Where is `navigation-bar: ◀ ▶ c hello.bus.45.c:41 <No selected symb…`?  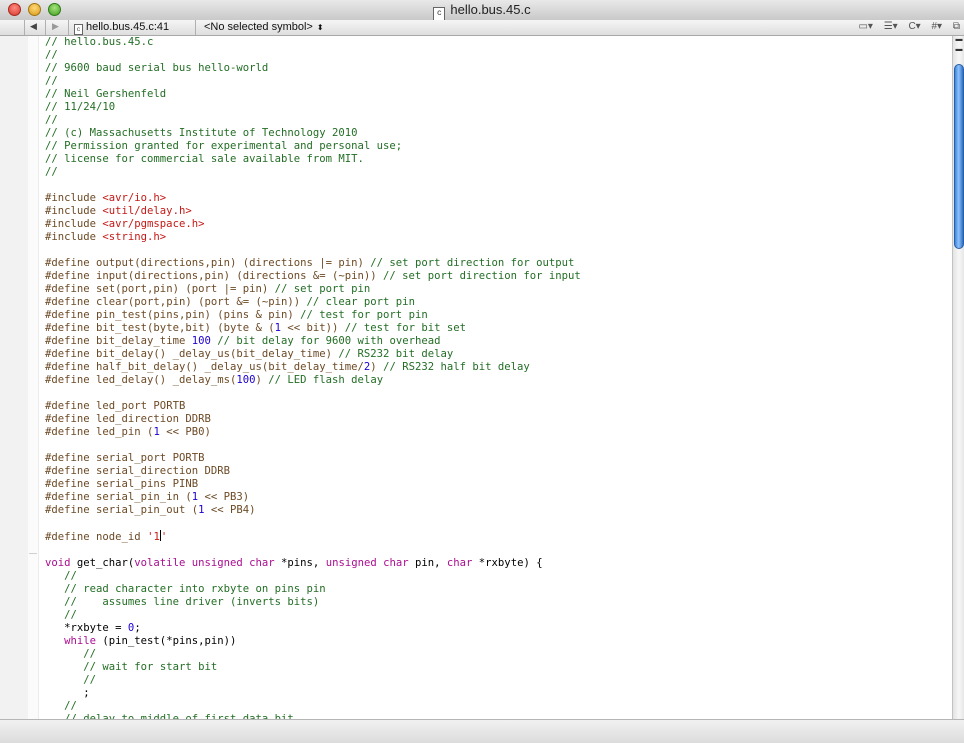 navigation-bar: ◀ ▶ c hello.bus.45.c:41 <No selected symb… is located at coordinates (482, 28).